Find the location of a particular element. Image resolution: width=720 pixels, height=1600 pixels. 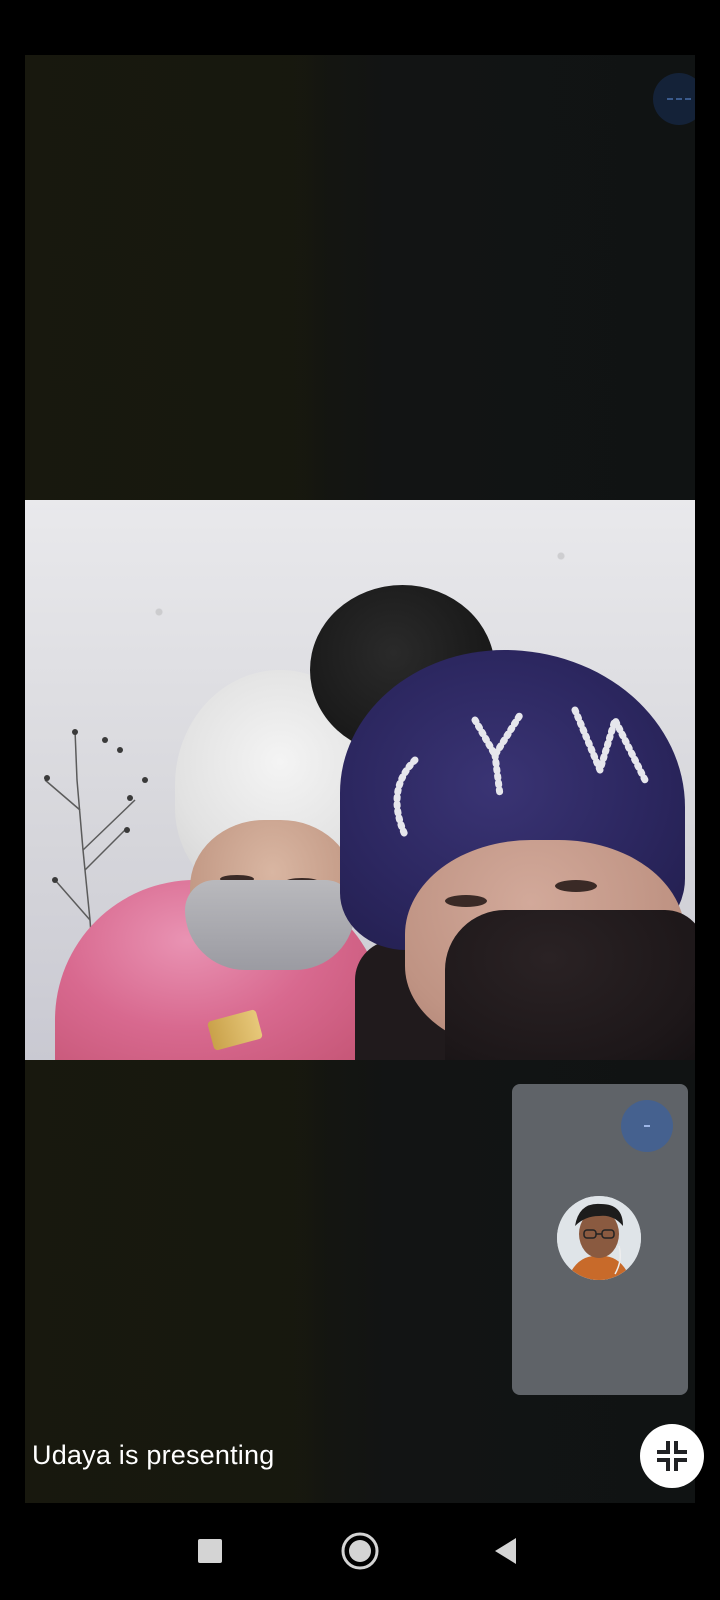

avatar-portrait is located at coordinates (599, 1238).